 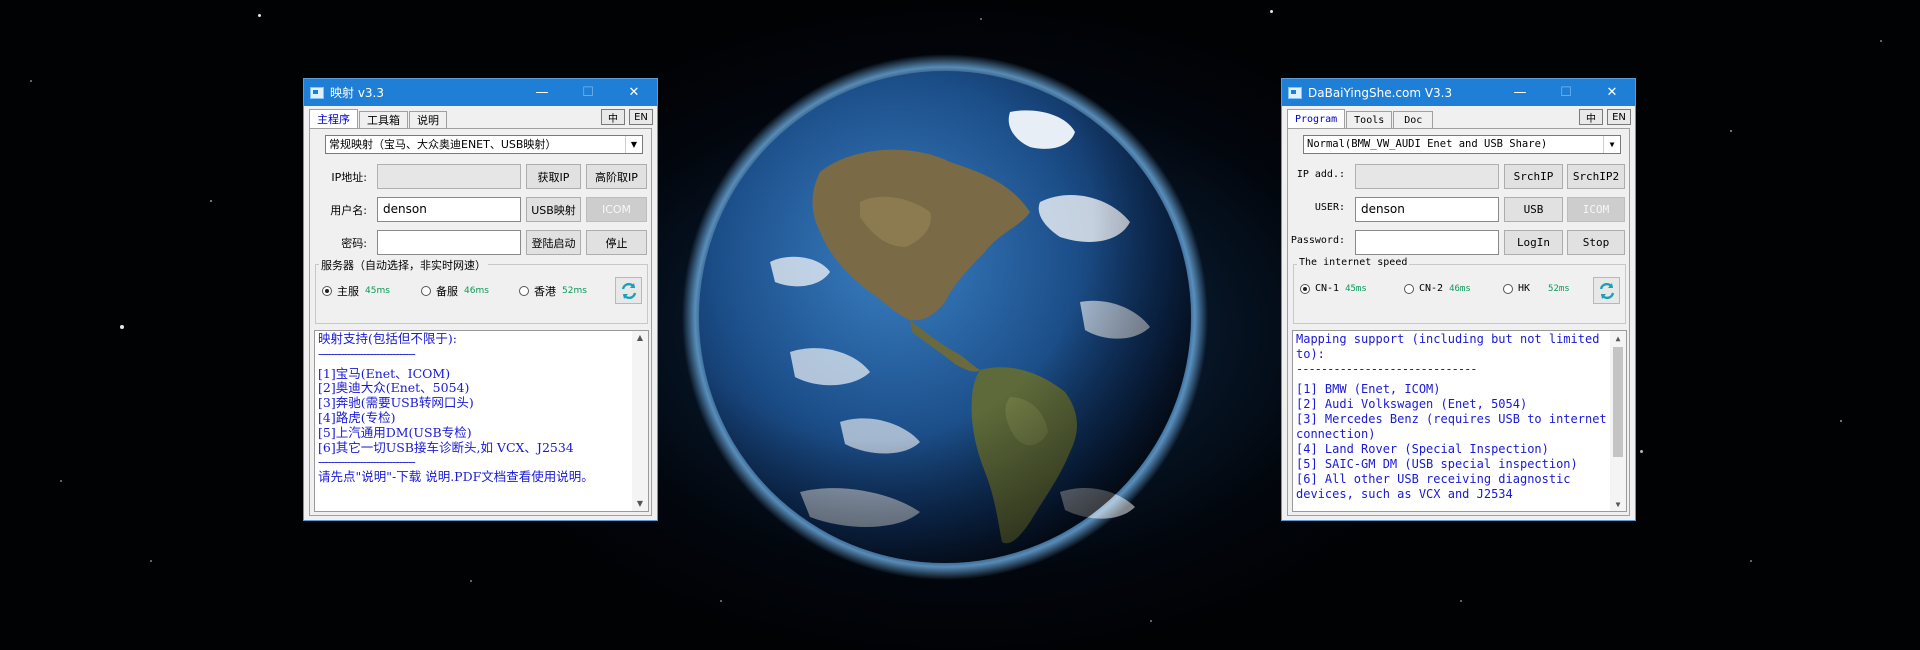 What do you see at coordinates (383, 120) in the screenshot?
I see `tab-tools: 工具箱` at bounding box center [383, 120].